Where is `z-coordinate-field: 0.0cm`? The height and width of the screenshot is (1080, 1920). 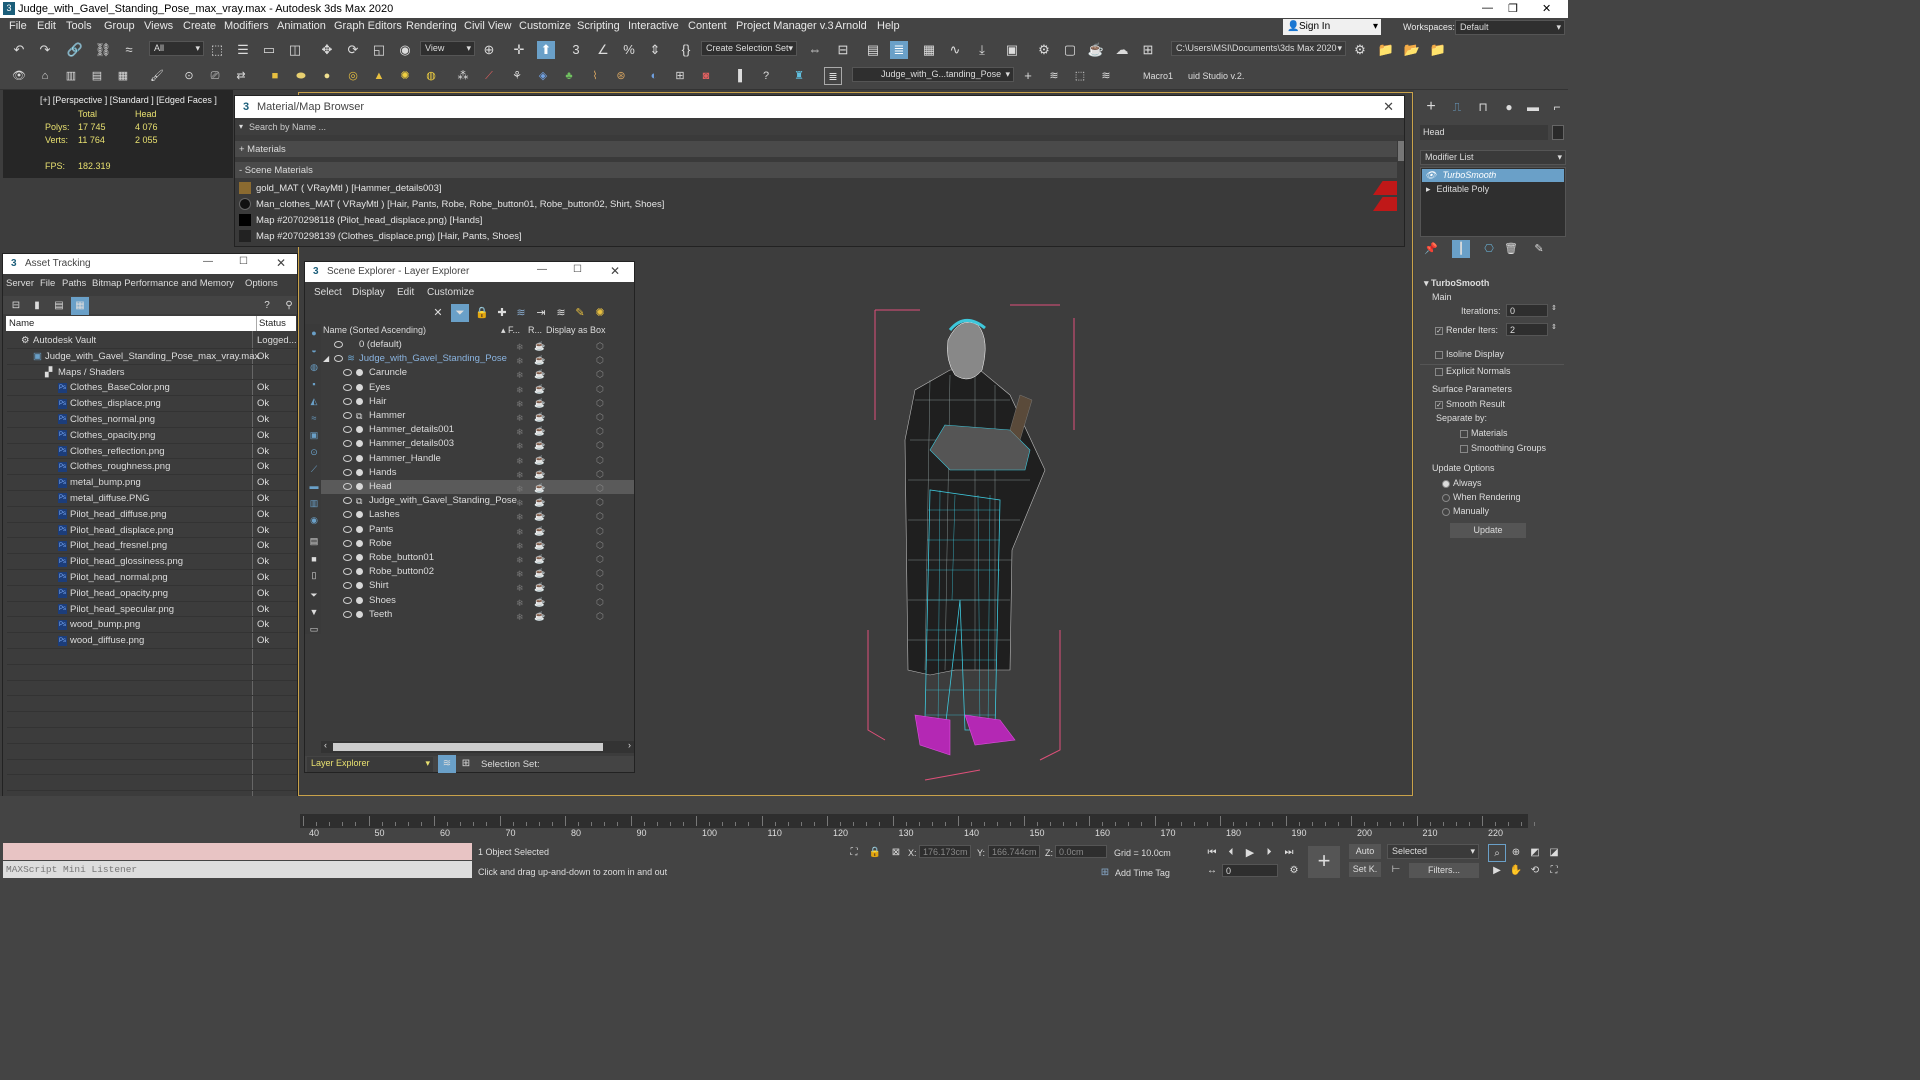 z-coordinate-field: 0.0cm is located at coordinates (1081, 851).